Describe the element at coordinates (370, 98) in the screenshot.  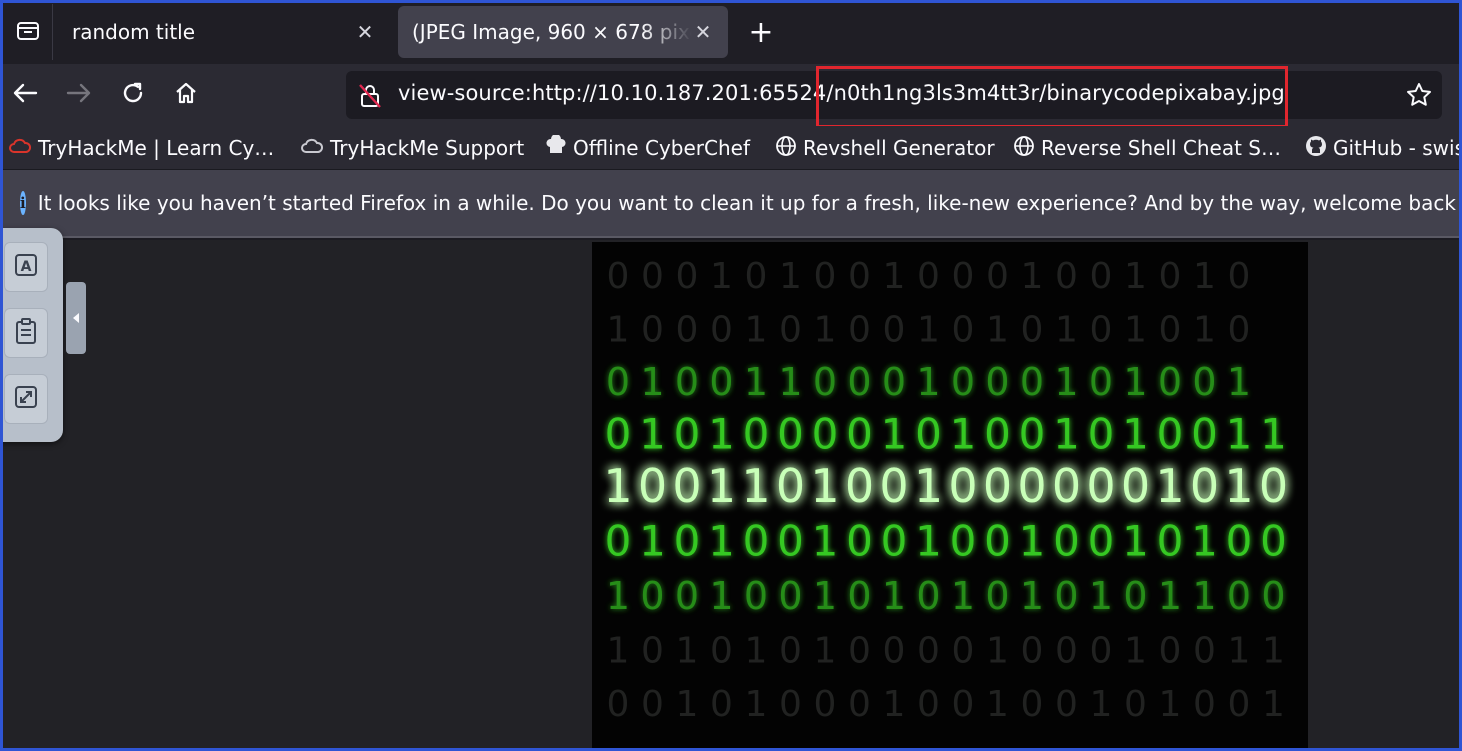
I see `insecure-lock-icon` at that location.